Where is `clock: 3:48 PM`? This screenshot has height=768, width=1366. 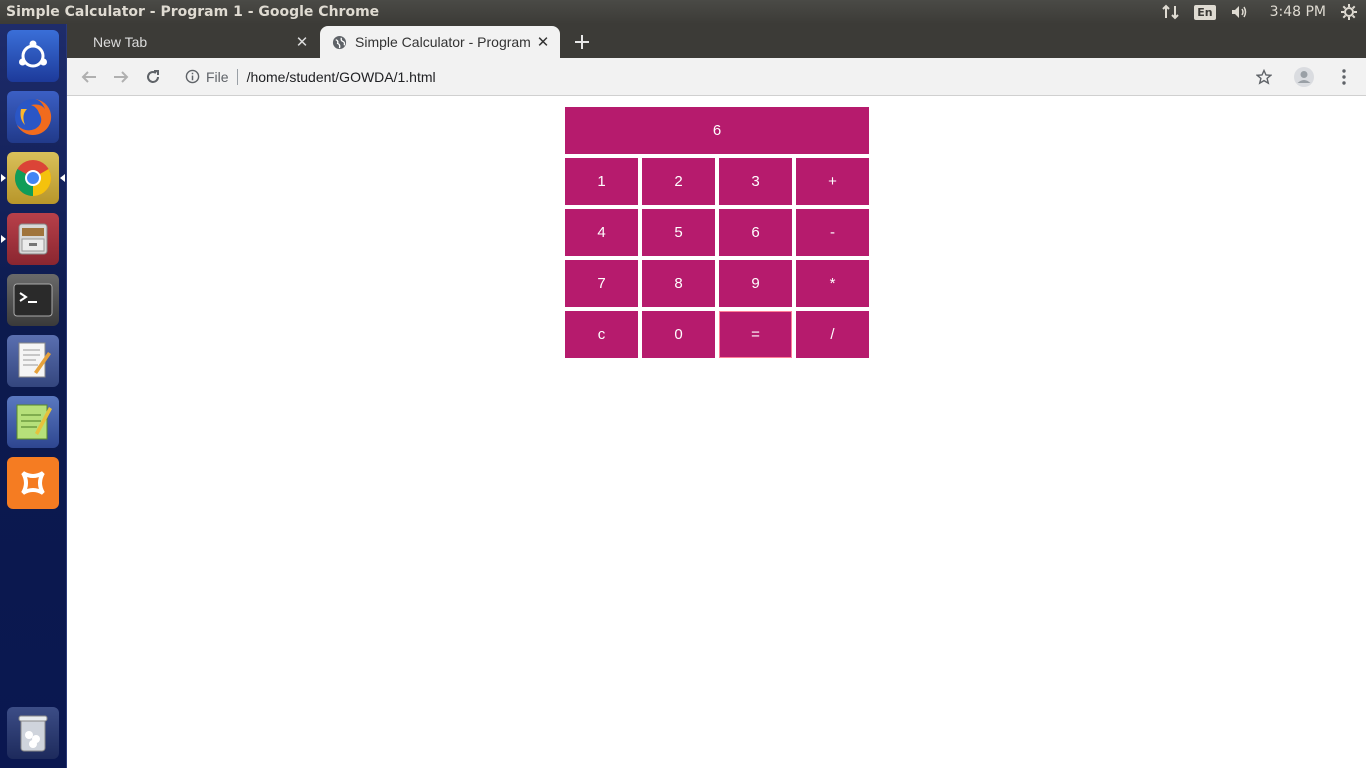 clock: 3:48 PM is located at coordinates (1298, 12).